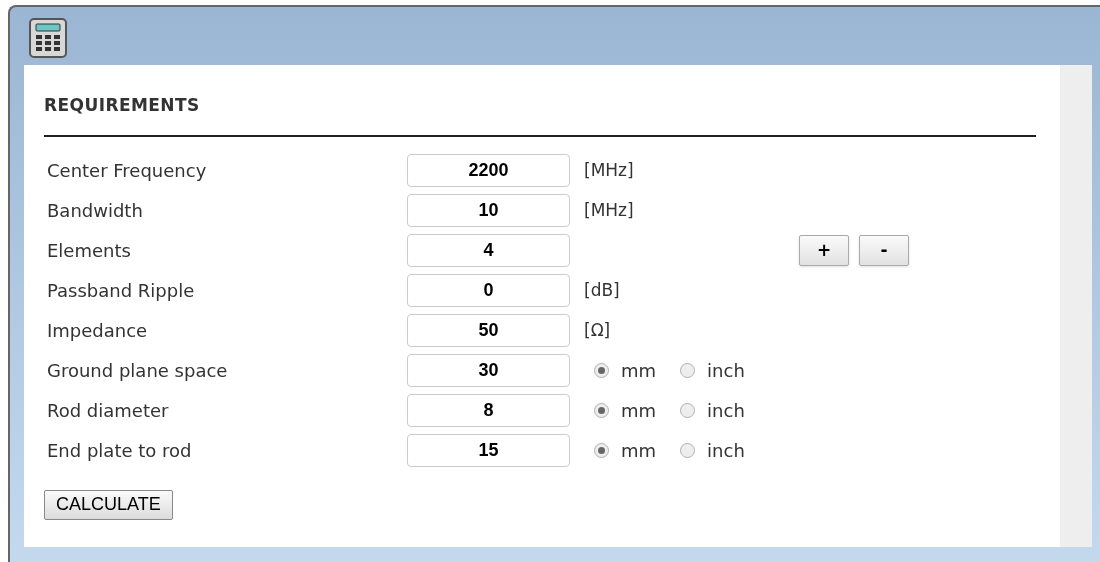 Image resolution: width=1100 pixels, height=562 pixels. I want to click on unit-label: [dB], so click(602, 290).